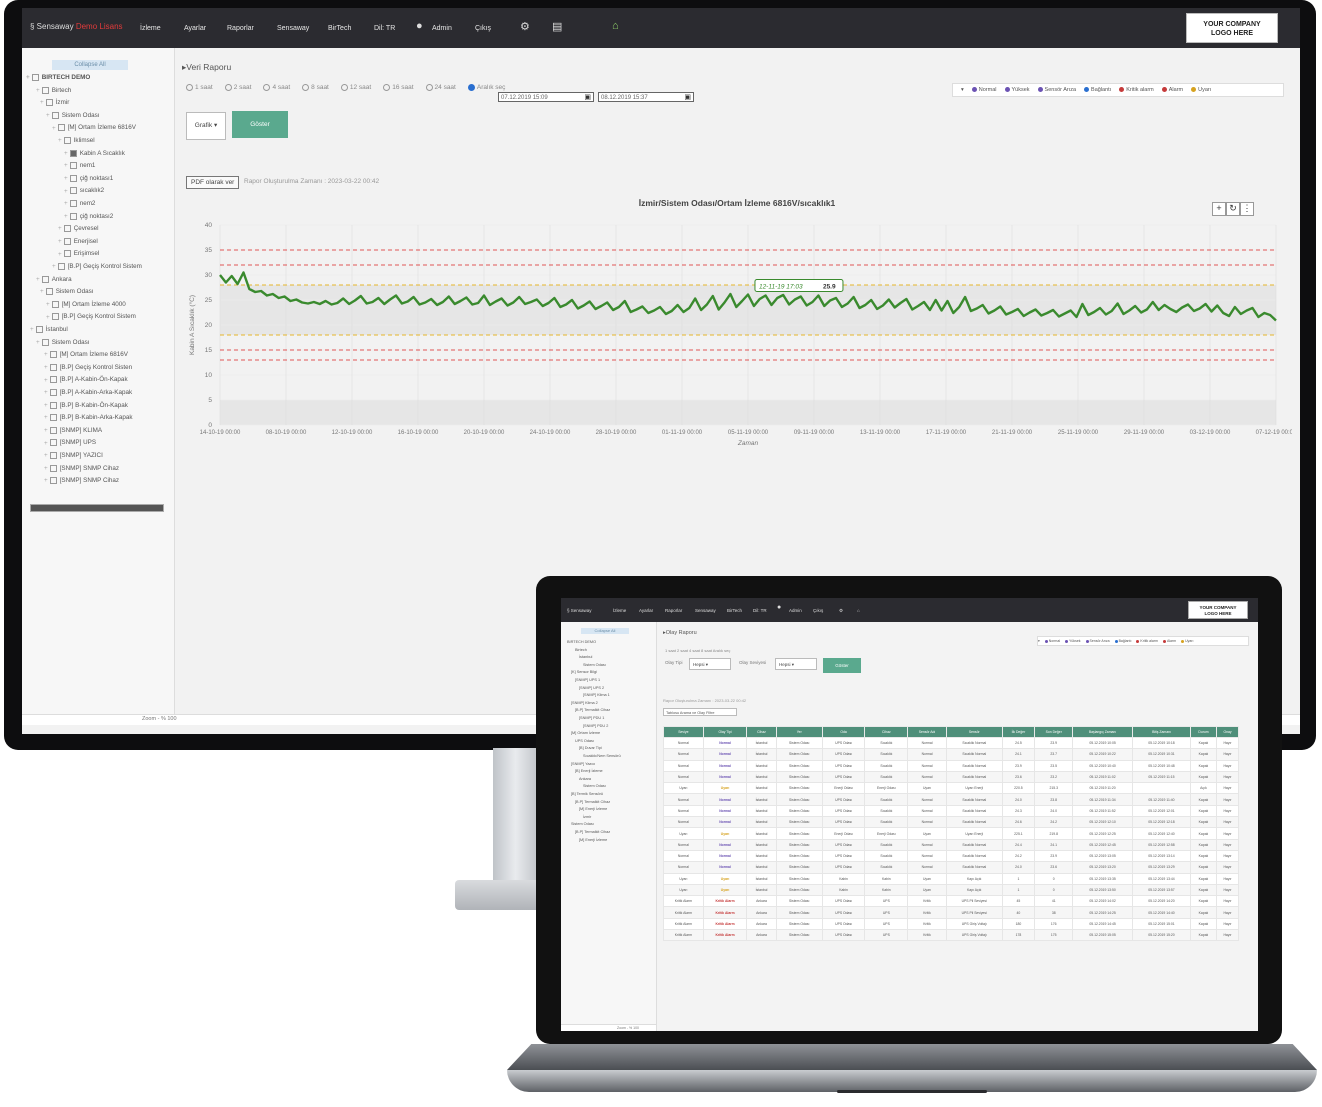 The image size is (1322, 1107). I want to click on tree-item: + [M] Ortam İzleme 6816V, so click(86, 354).